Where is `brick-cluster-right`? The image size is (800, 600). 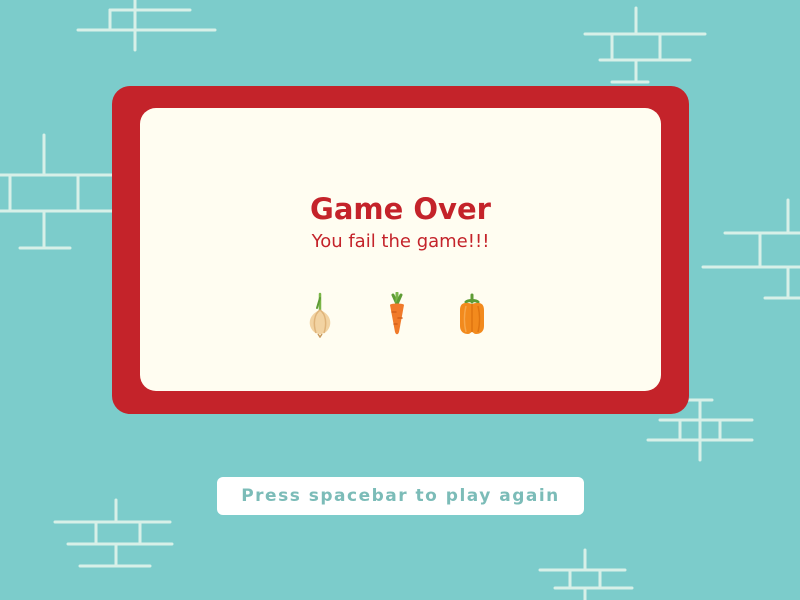
brick-cluster-right is located at coordinates (750, 249).